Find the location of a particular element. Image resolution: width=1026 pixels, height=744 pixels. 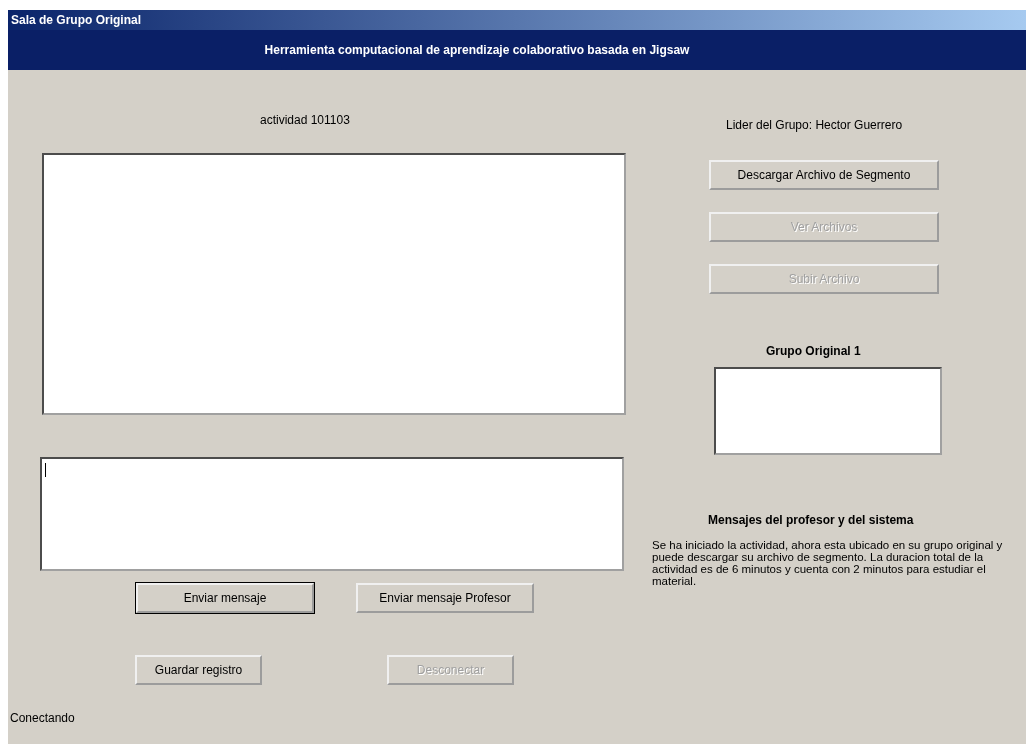

status-text: Conectando is located at coordinates (43, 718).